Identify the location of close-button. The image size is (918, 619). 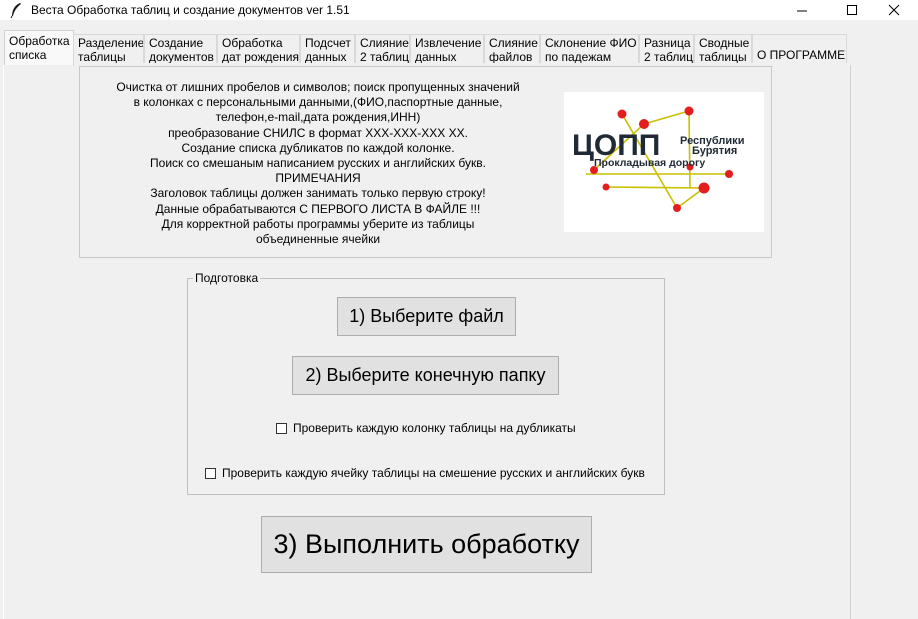
(895, 10).